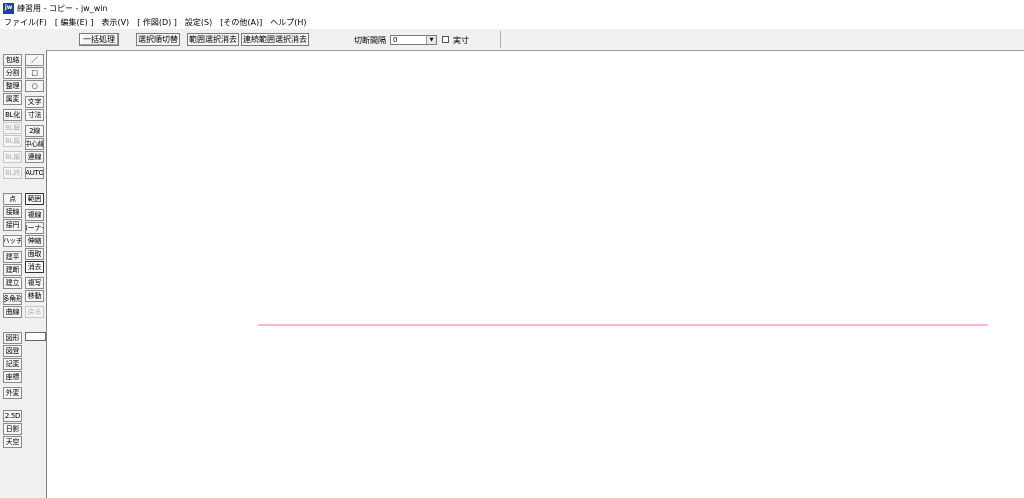 The height and width of the screenshot is (498, 1024). What do you see at coordinates (12, 429) in the screenshot?
I see `tool-sun-shadow: 日影` at bounding box center [12, 429].